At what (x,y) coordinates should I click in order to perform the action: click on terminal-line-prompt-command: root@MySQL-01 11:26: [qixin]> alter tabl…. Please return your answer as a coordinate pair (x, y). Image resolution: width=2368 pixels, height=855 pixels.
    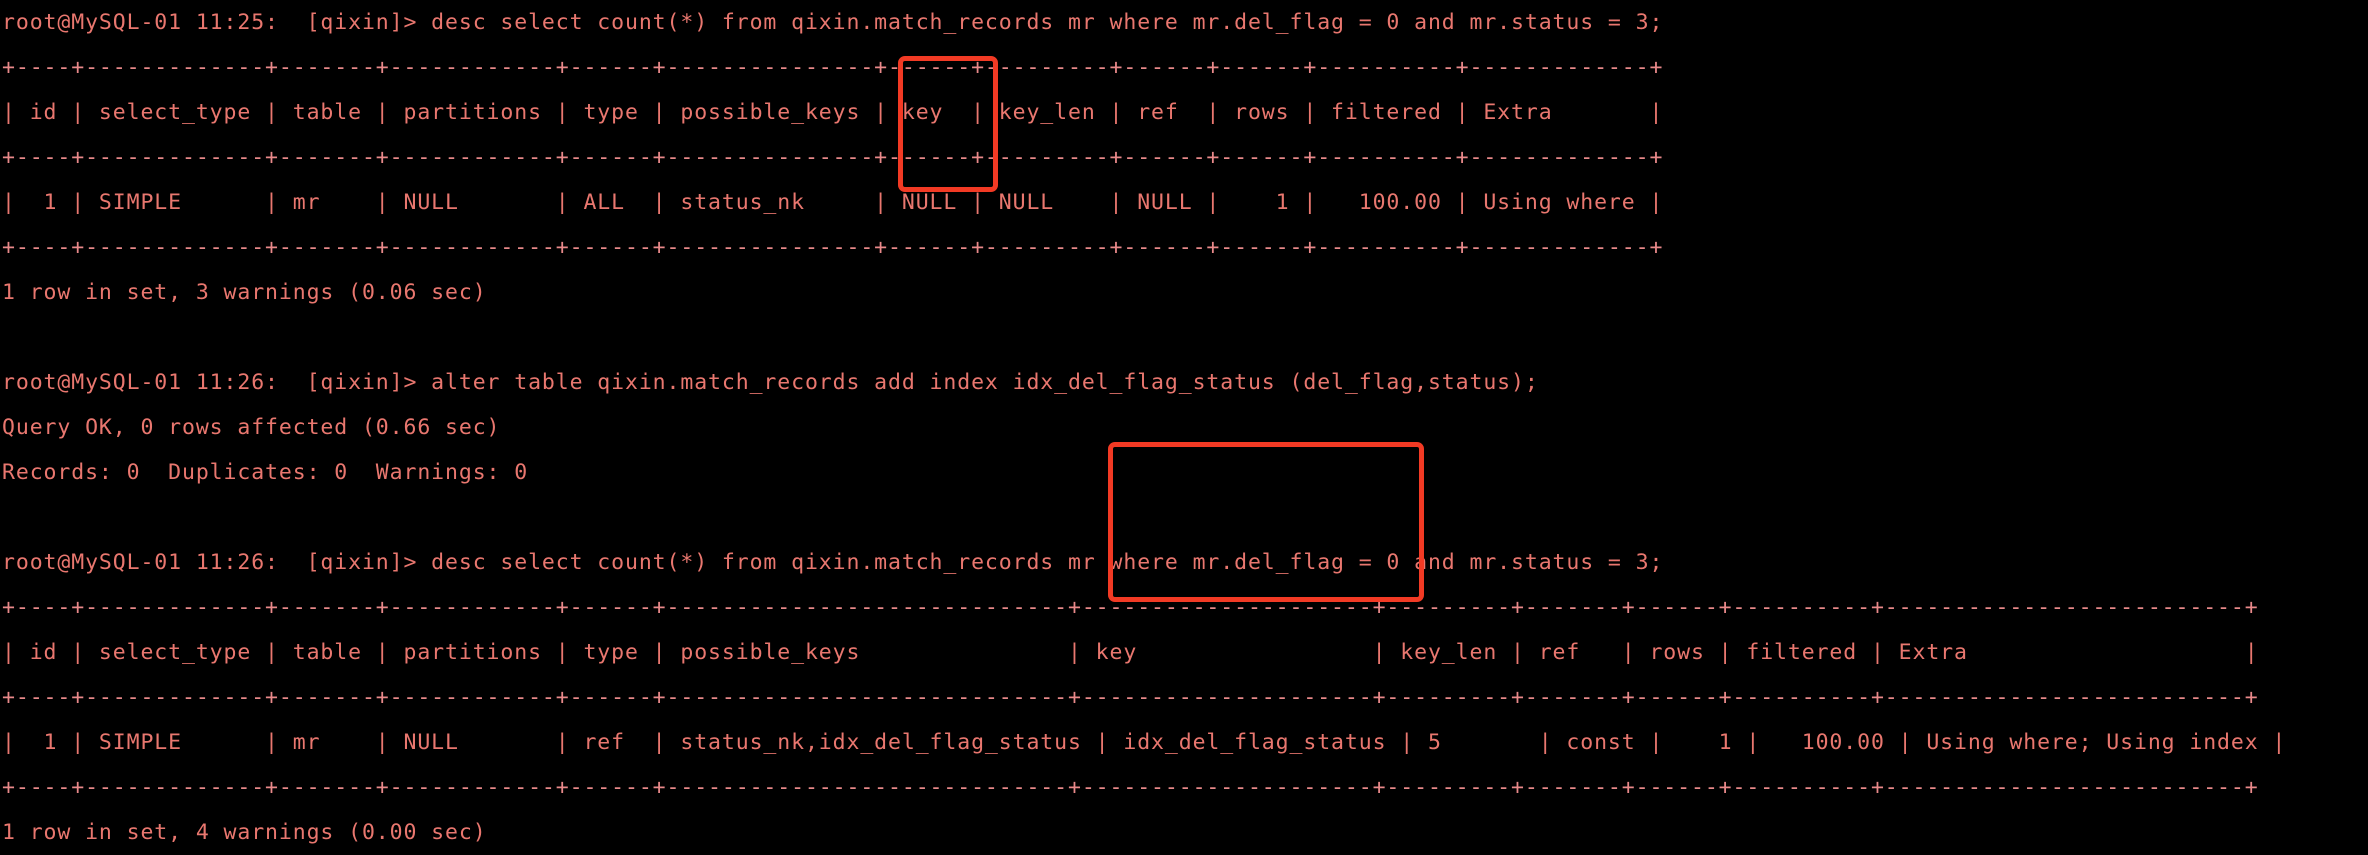
    Looking at the image, I should click on (770, 382).